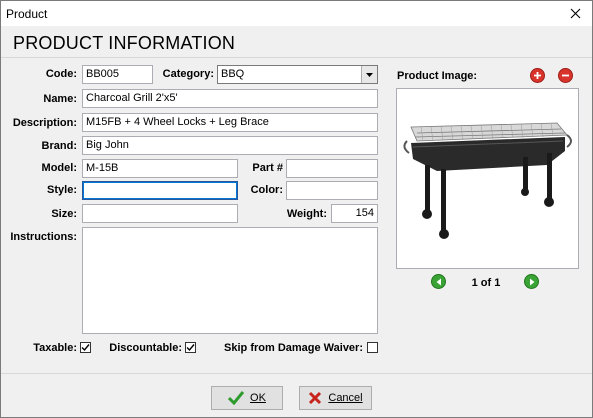 The image size is (593, 418). Describe the element at coordinates (60, 99) in the screenshot. I see `name-label: Name:` at that location.